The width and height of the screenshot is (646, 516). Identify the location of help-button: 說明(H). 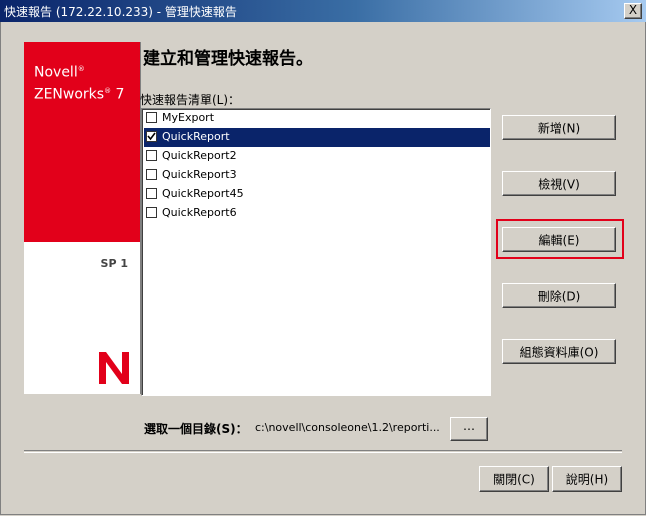
(587, 479).